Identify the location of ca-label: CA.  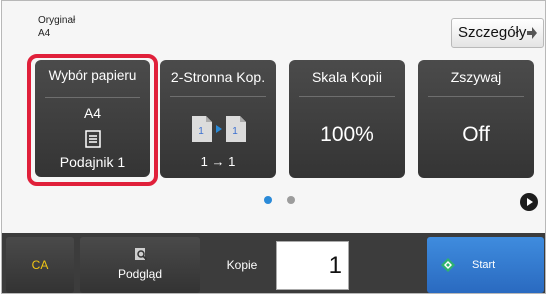
(40, 265).